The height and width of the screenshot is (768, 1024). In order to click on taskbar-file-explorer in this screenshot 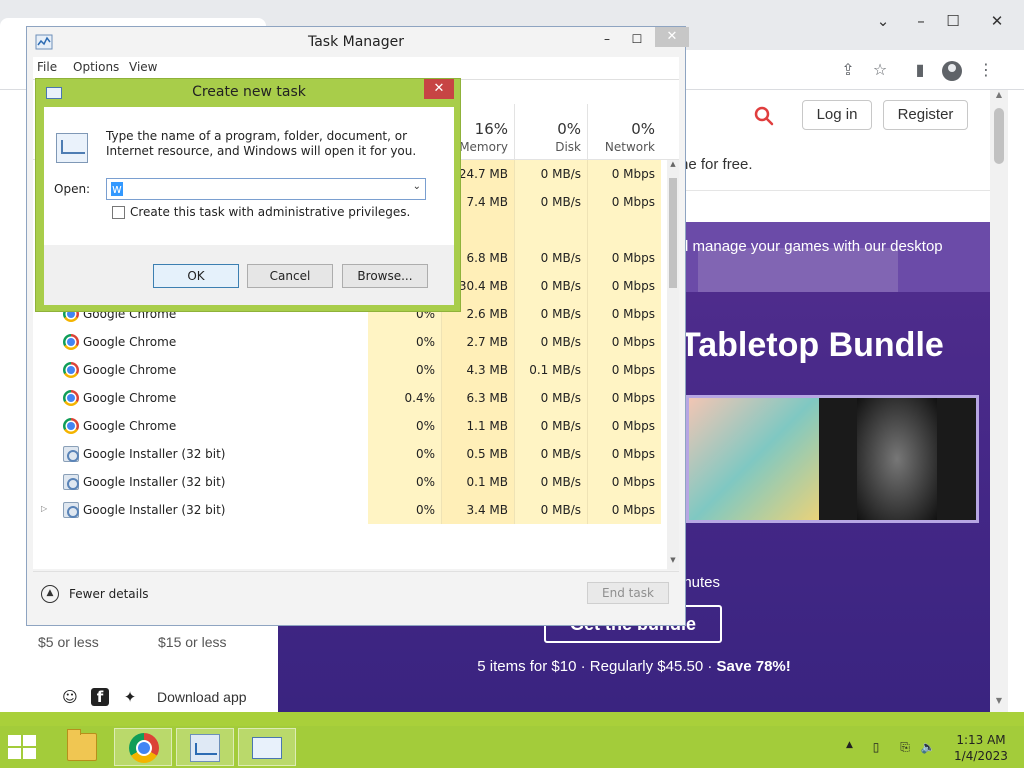, I will do `click(83, 747)`.